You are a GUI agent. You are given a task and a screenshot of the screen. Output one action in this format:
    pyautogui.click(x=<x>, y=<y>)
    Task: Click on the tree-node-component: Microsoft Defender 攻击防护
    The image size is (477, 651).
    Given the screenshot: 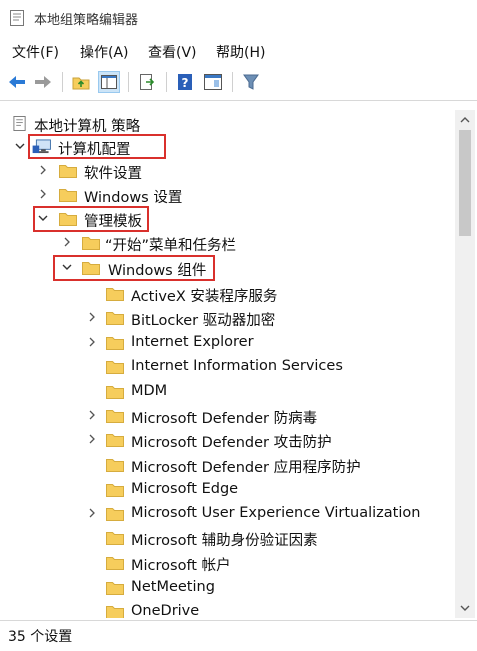 What is the action you would take?
    pyautogui.click(x=228, y=440)
    